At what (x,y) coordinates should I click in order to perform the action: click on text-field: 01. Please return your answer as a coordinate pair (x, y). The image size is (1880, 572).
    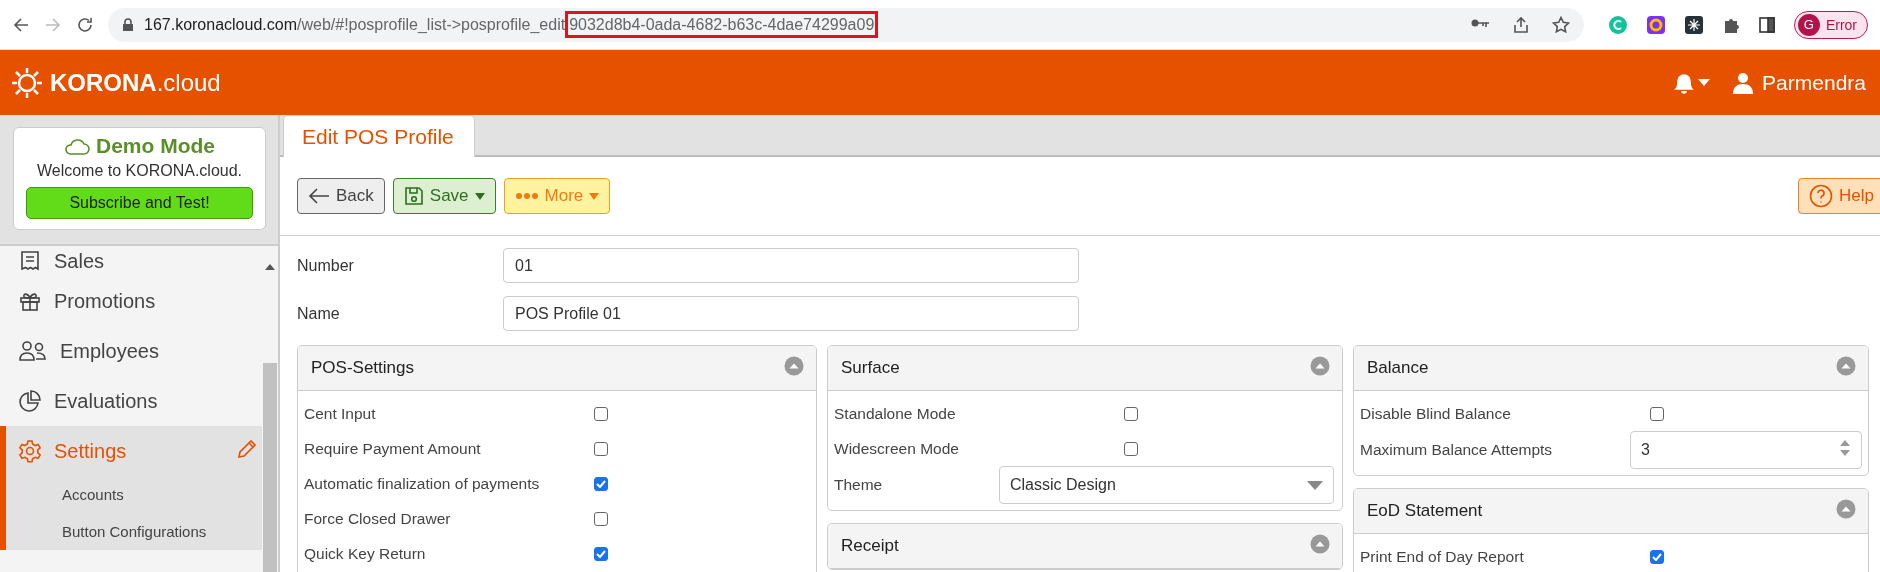
    Looking at the image, I should click on (791, 265).